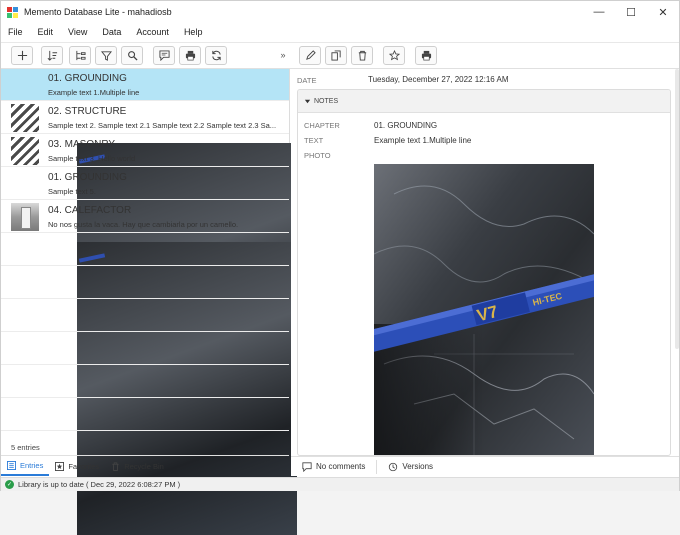 This screenshot has width=680, height=535. I want to click on favorite-button, so click(394, 55).